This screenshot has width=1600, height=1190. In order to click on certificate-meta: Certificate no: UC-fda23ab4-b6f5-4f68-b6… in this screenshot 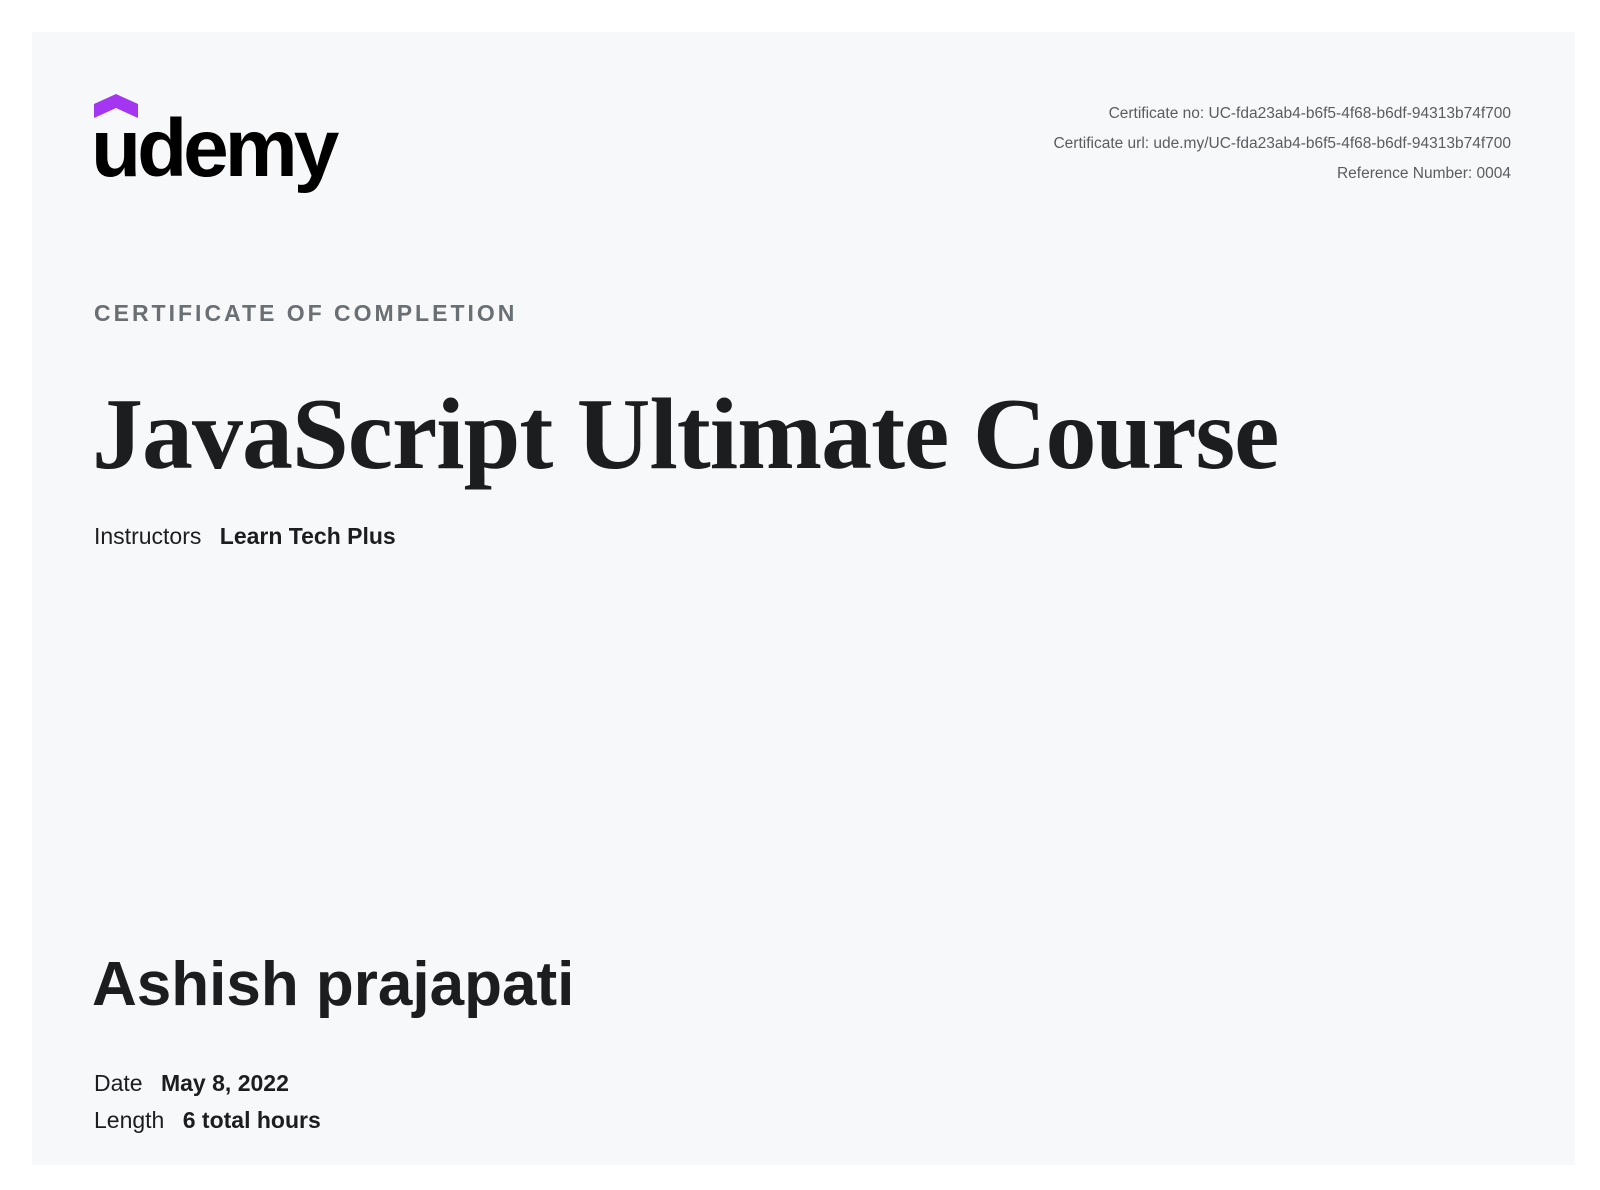, I will do `click(1282, 144)`.